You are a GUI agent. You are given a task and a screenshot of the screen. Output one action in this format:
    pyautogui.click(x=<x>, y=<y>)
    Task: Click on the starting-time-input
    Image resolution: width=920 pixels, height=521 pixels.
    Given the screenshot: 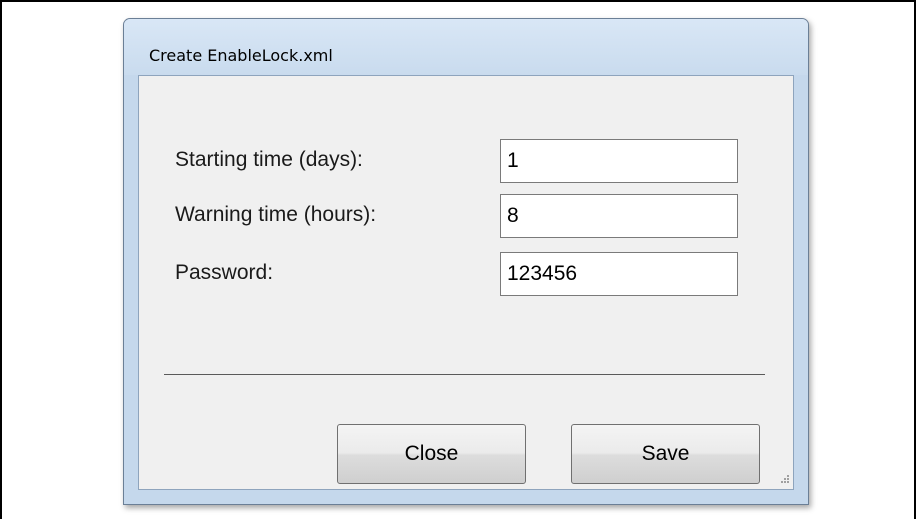 What is the action you would take?
    pyautogui.click(x=619, y=161)
    